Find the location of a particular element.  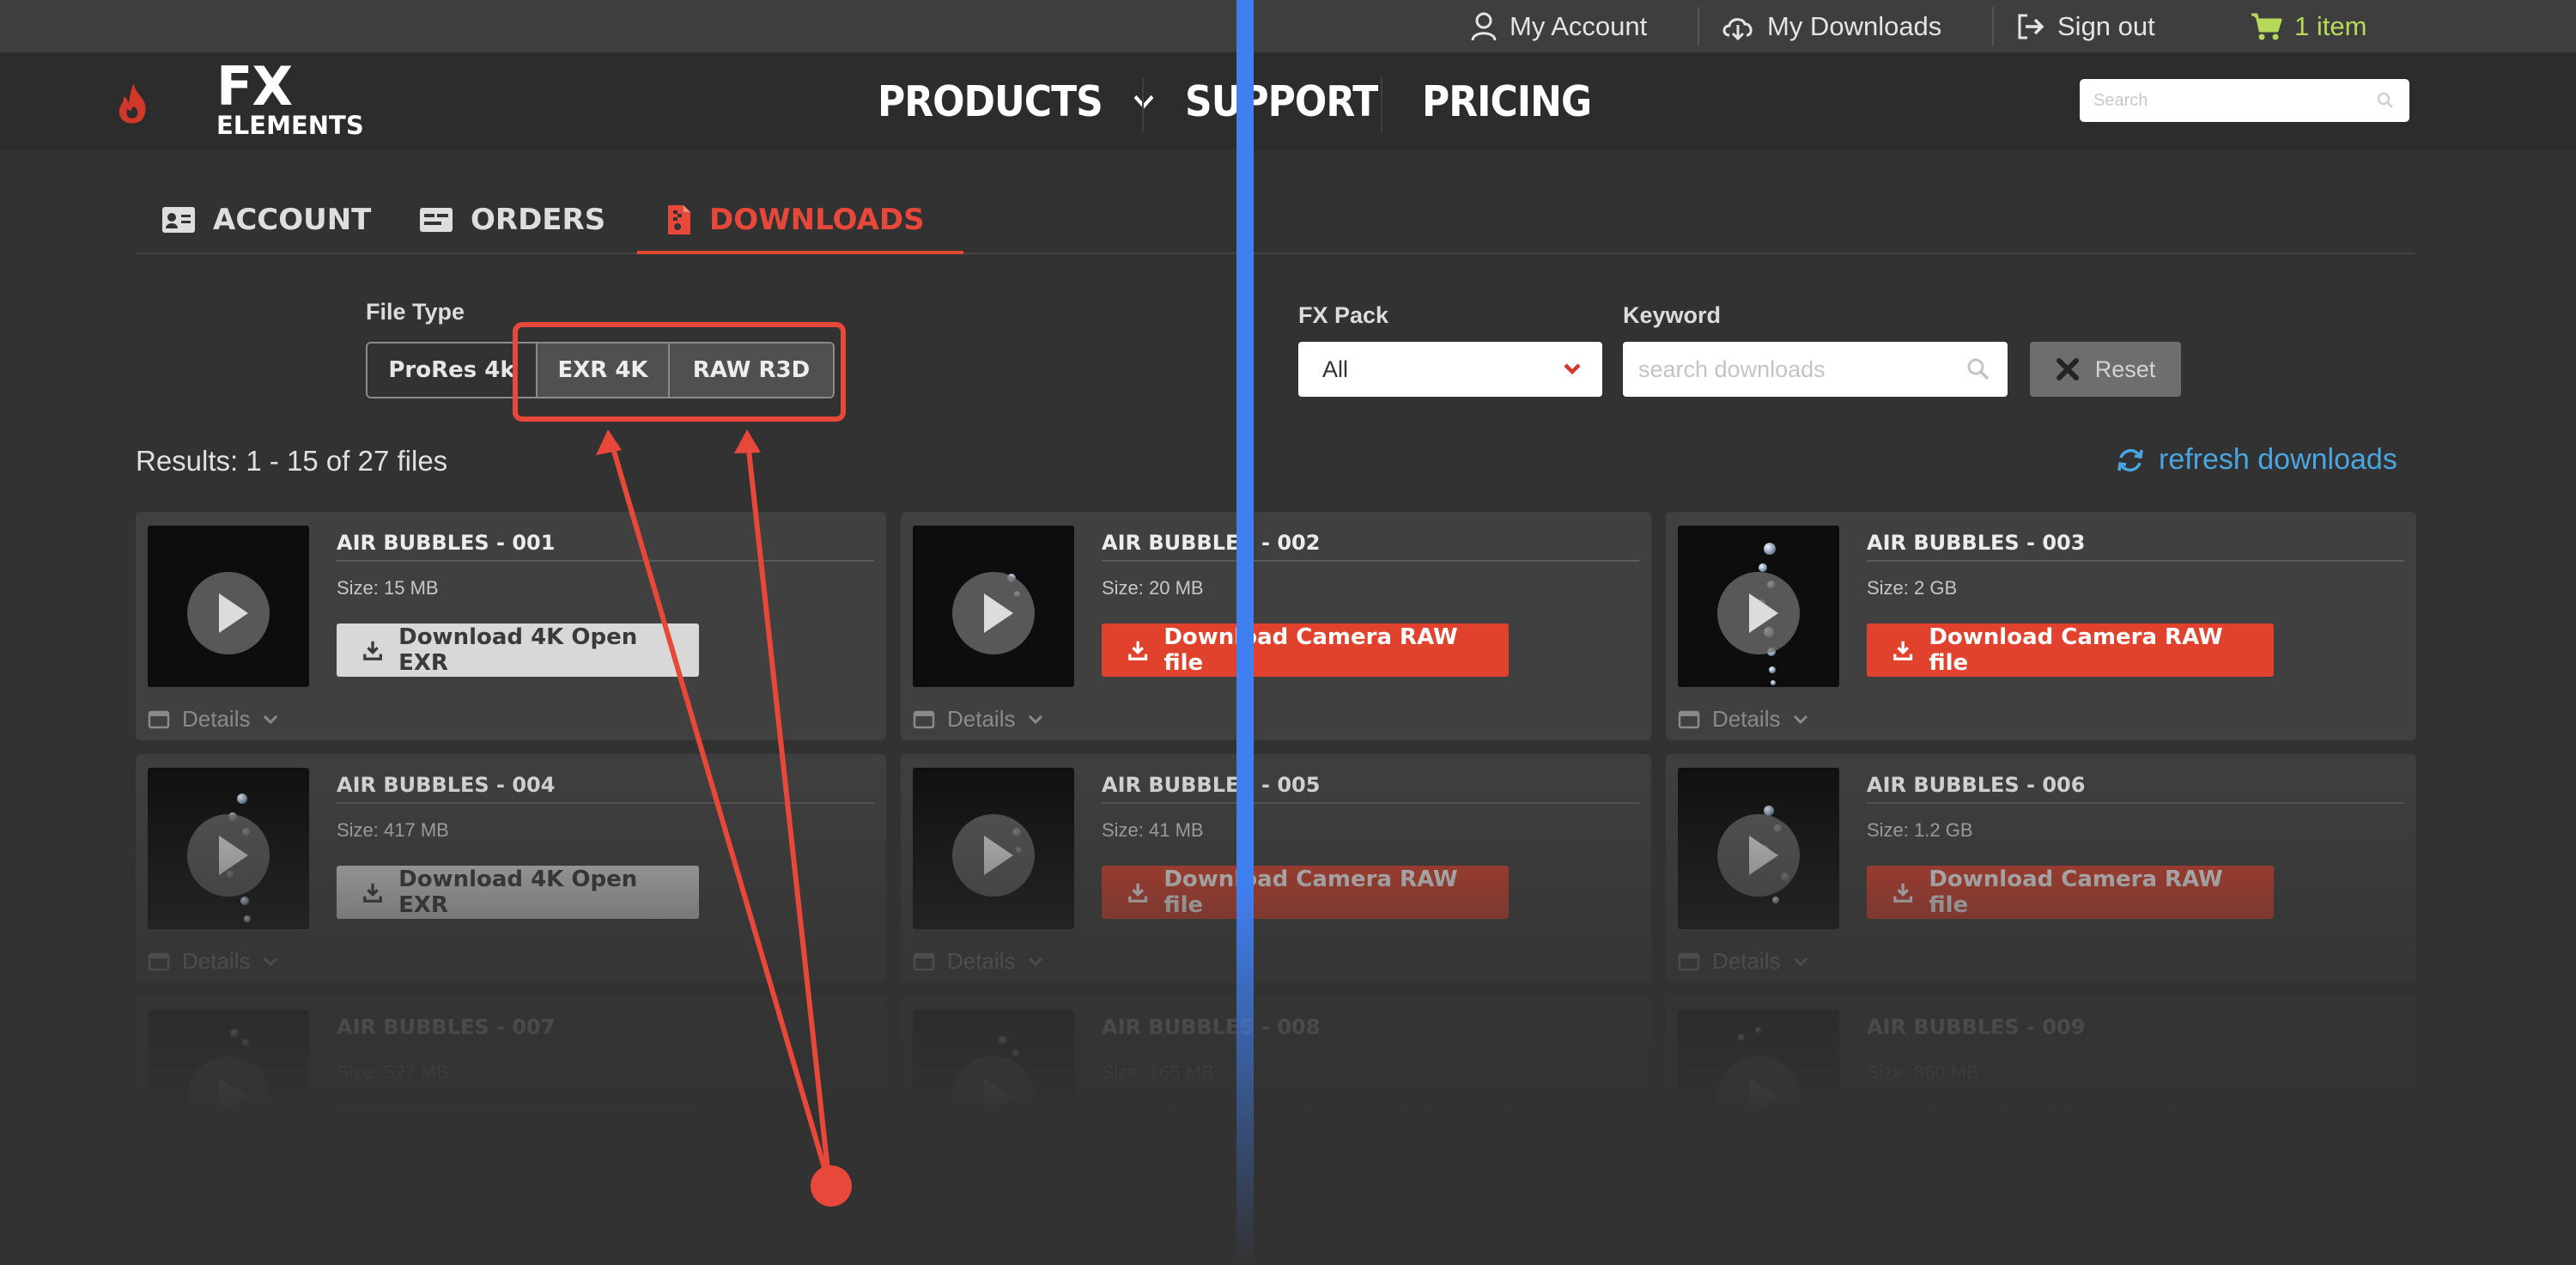

my-account-link: My Account is located at coordinates (1558, 26).